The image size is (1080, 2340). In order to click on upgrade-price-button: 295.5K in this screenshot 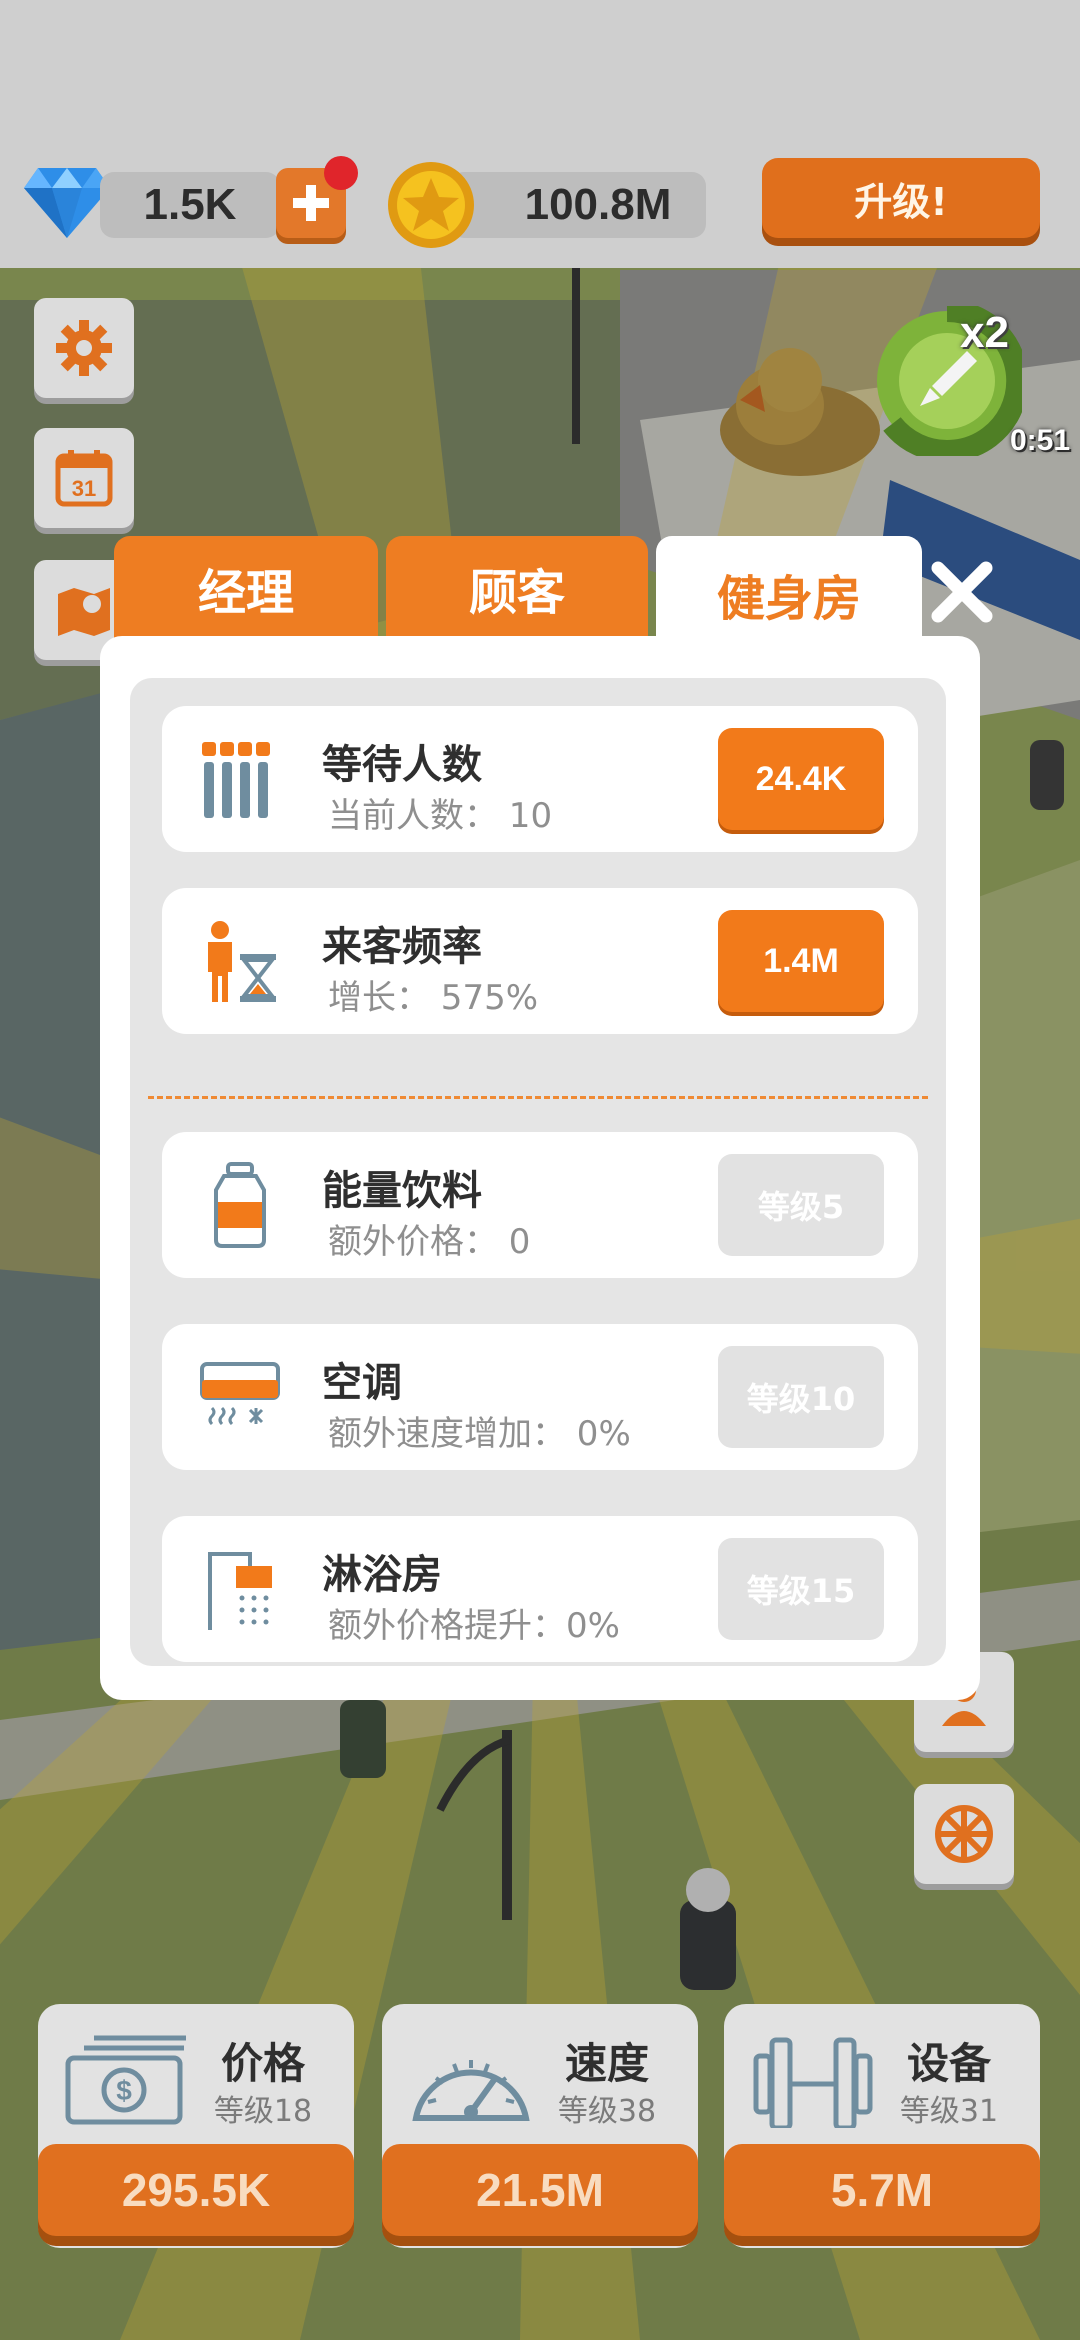, I will do `click(196, 2190)`.